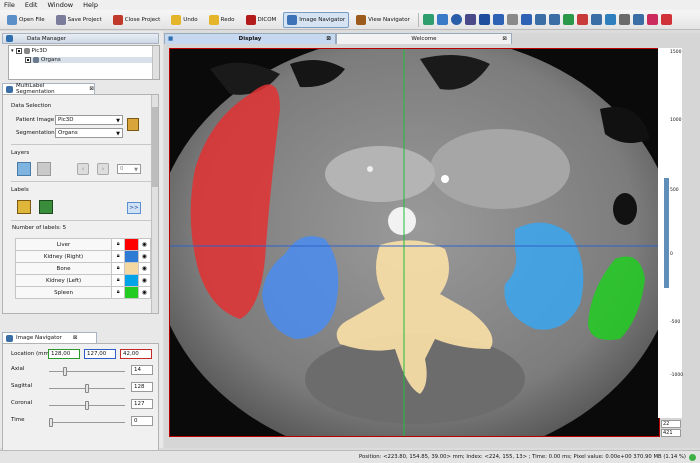 This screenshot has height=463, width=700. I want to click on puzzle-icon, so click(652, 19).